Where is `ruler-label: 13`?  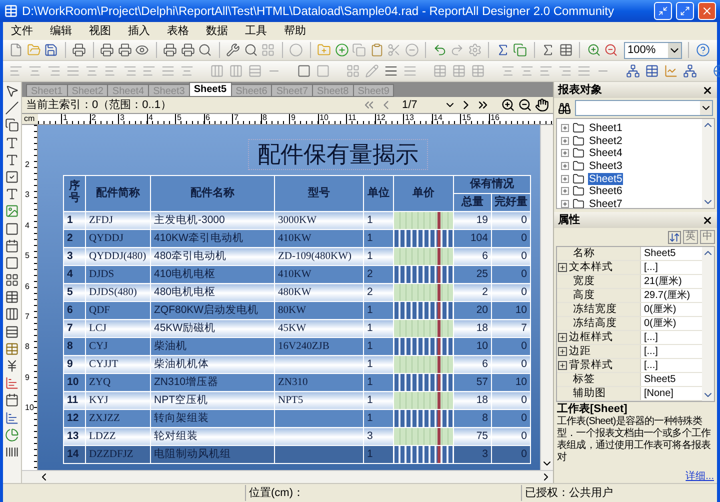
ruler-label: 13 is located at coordinates (417, 119).